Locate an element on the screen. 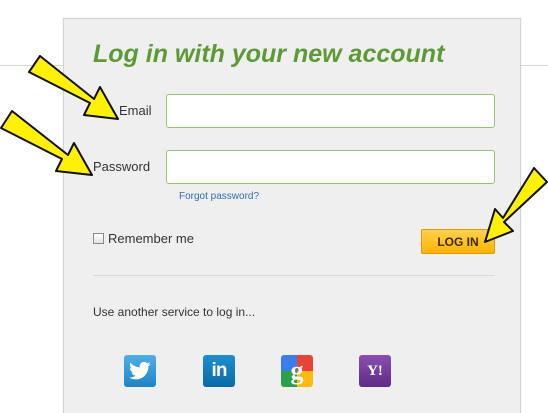  yahoo-login-button: Y! is located at coordinates (375, 371).